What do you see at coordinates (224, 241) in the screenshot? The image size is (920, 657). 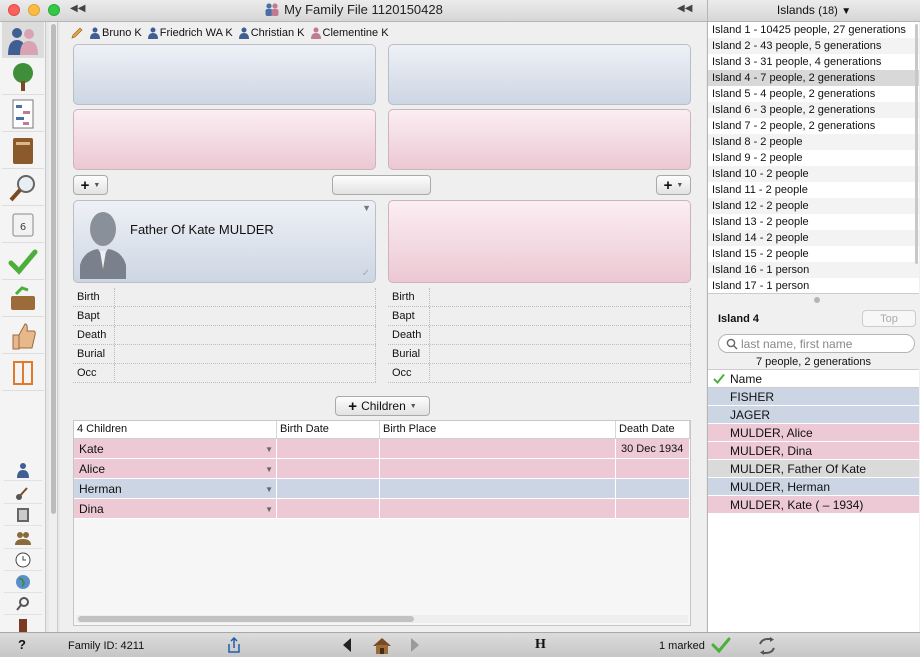 I see `husband-card: Father Of Kate MULDER ▼ ✓` at bounding box center [224, 241].